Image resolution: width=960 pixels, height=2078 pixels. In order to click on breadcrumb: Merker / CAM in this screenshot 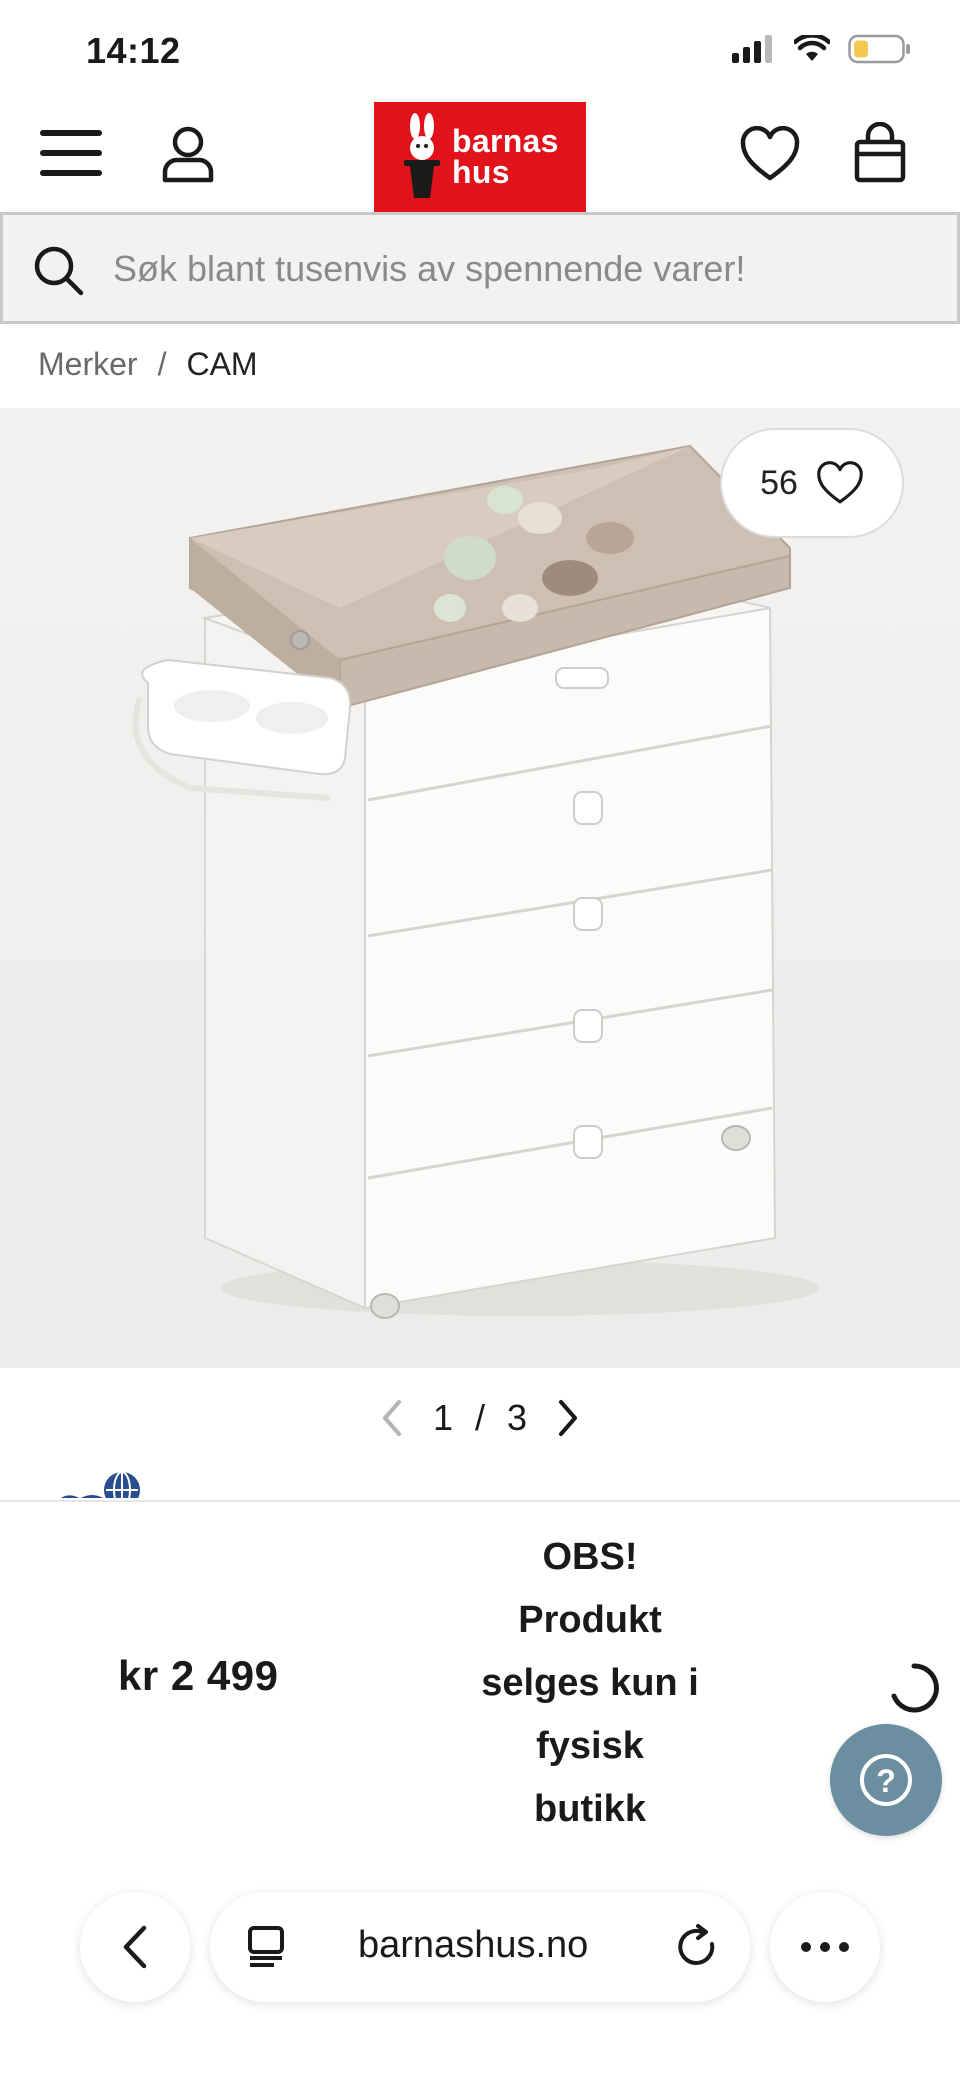, I will do `click(148, 364)`.